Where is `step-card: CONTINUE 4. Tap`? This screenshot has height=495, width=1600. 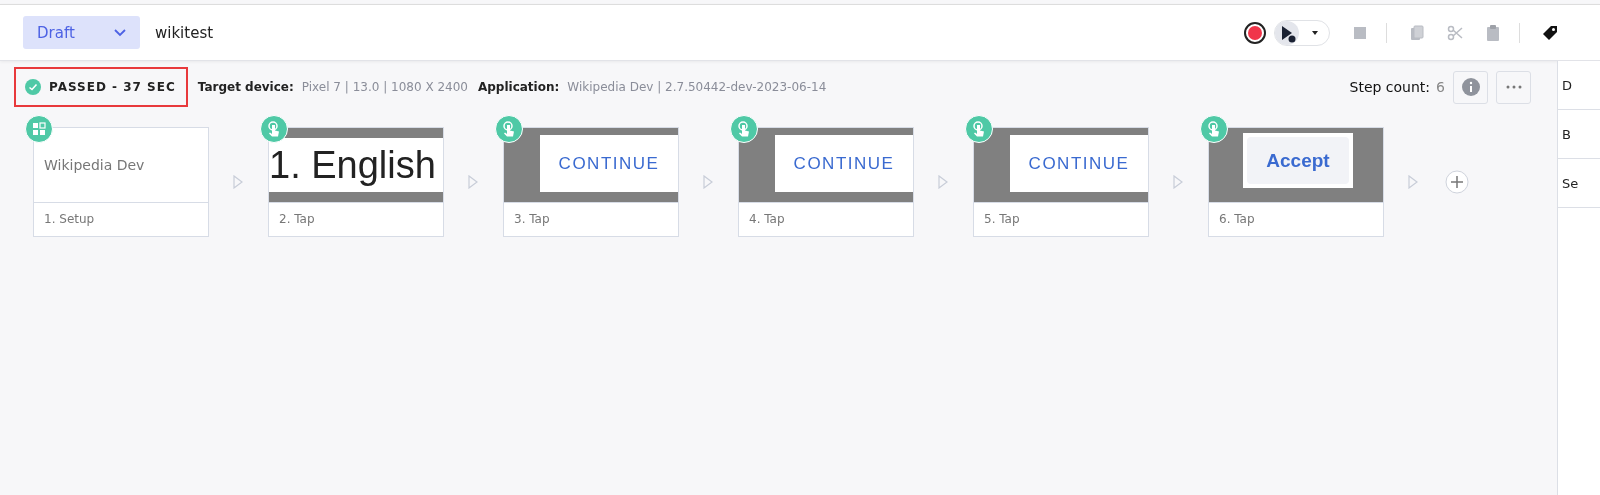 step-card: CONTINUE 4. Tap is located at coordinates (826, 182).